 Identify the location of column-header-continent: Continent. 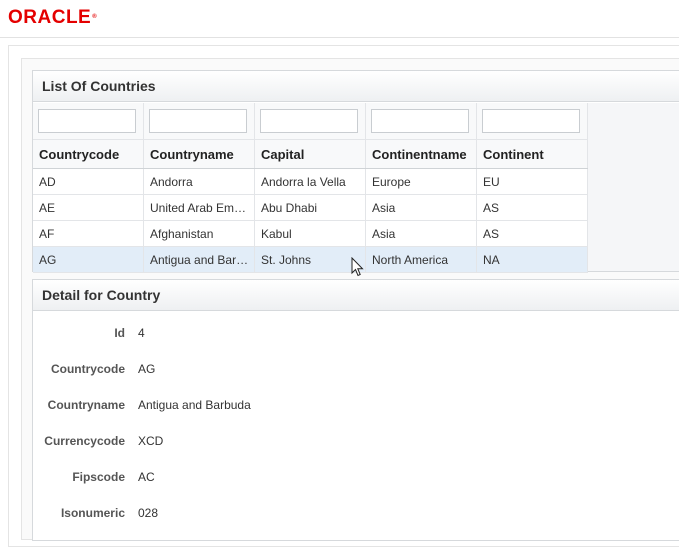
(532, 154).